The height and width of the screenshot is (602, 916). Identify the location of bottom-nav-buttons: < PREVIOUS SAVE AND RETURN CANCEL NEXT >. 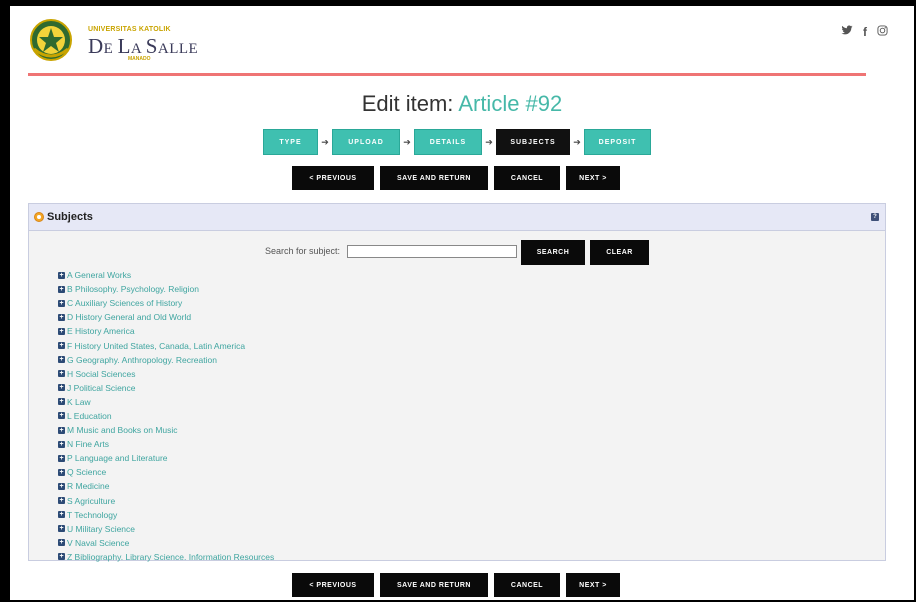
(456, 585).